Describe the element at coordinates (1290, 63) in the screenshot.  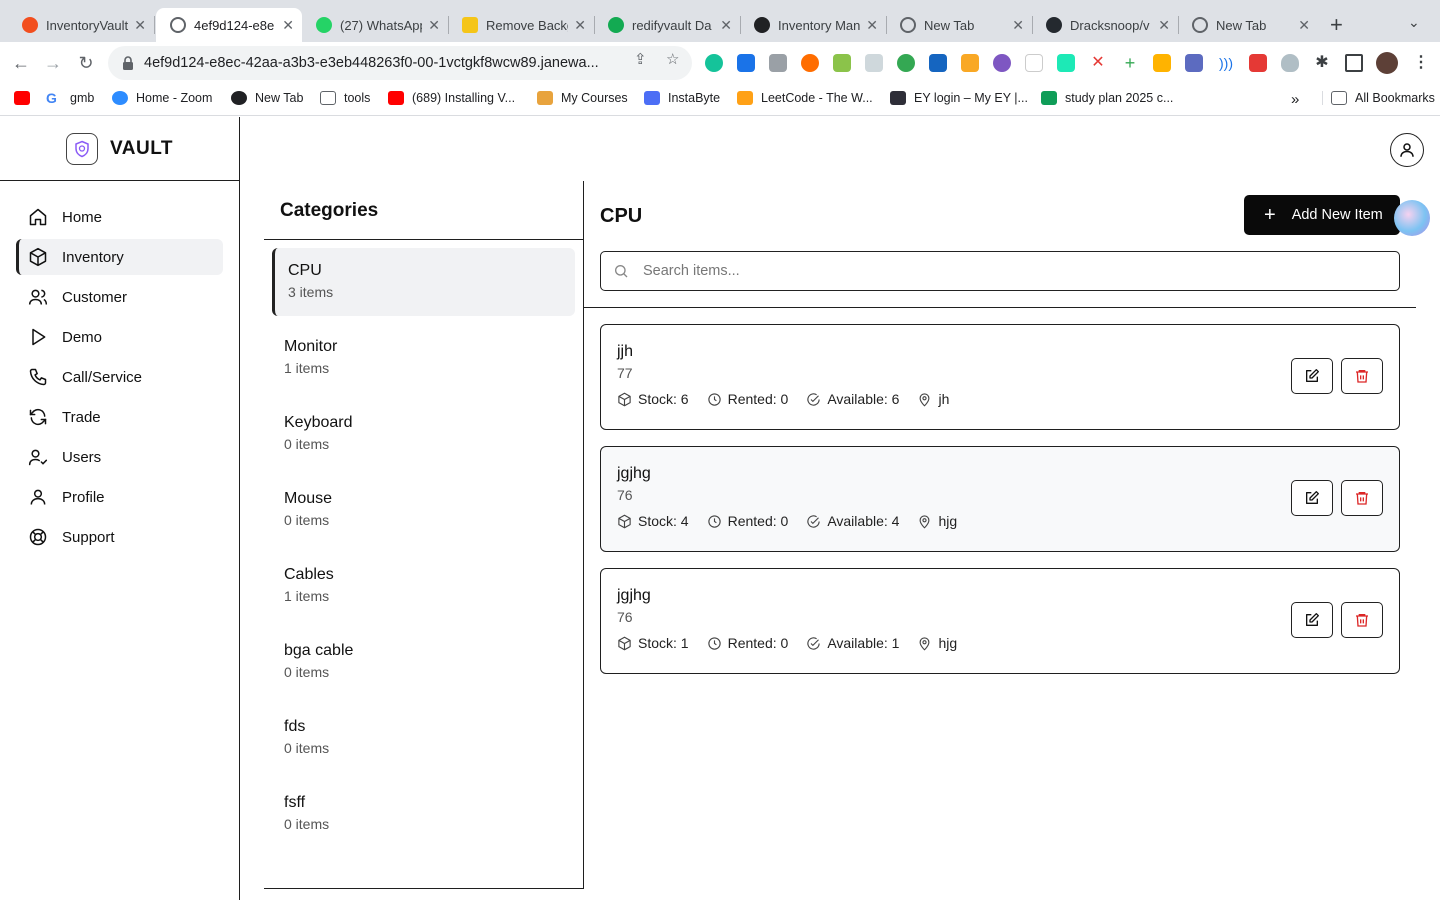
I see `shield-icon` at that location.